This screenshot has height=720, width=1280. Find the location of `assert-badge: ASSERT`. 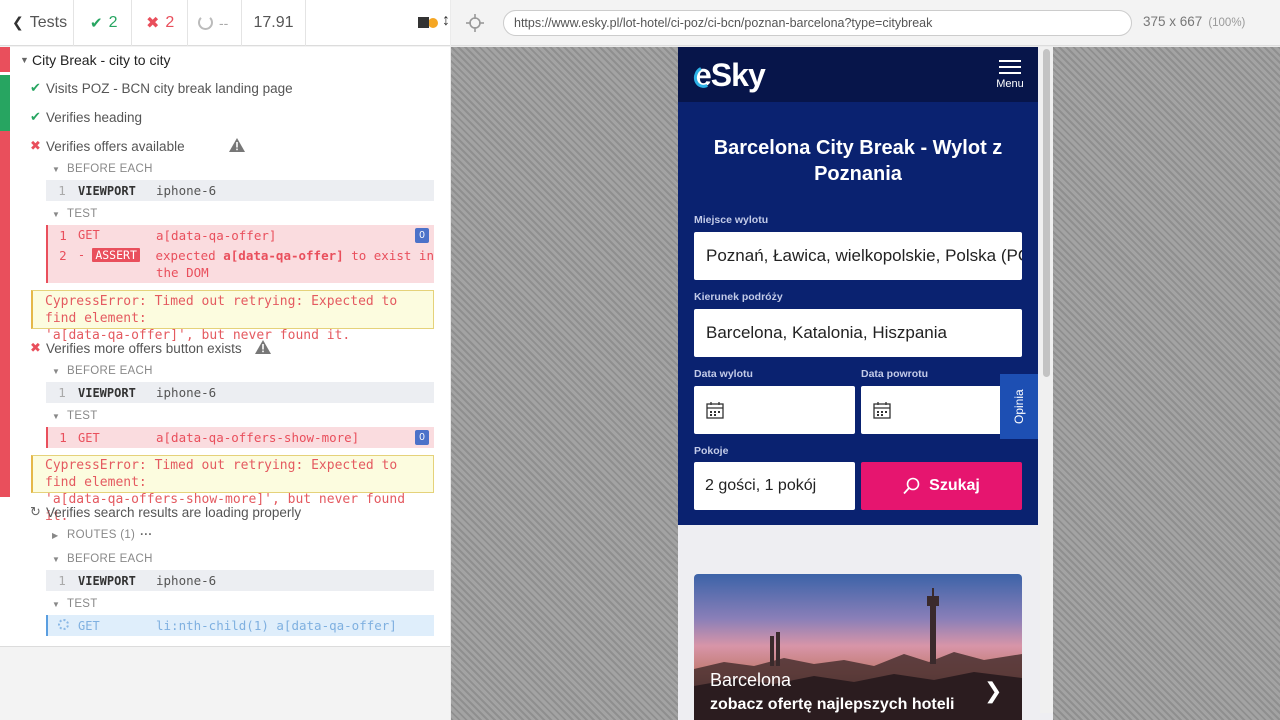

assert-badge: ASSERT is located at coordinates (116, 255).